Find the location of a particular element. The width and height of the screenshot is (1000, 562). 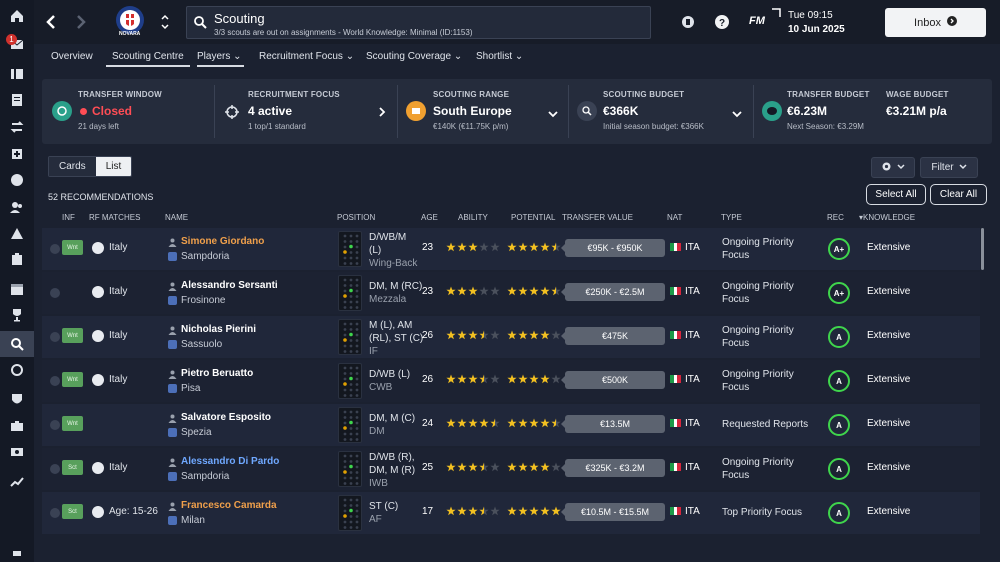

column-header-knowledge: ▾KNOWLEDGE is located at coordinates (887, 217).